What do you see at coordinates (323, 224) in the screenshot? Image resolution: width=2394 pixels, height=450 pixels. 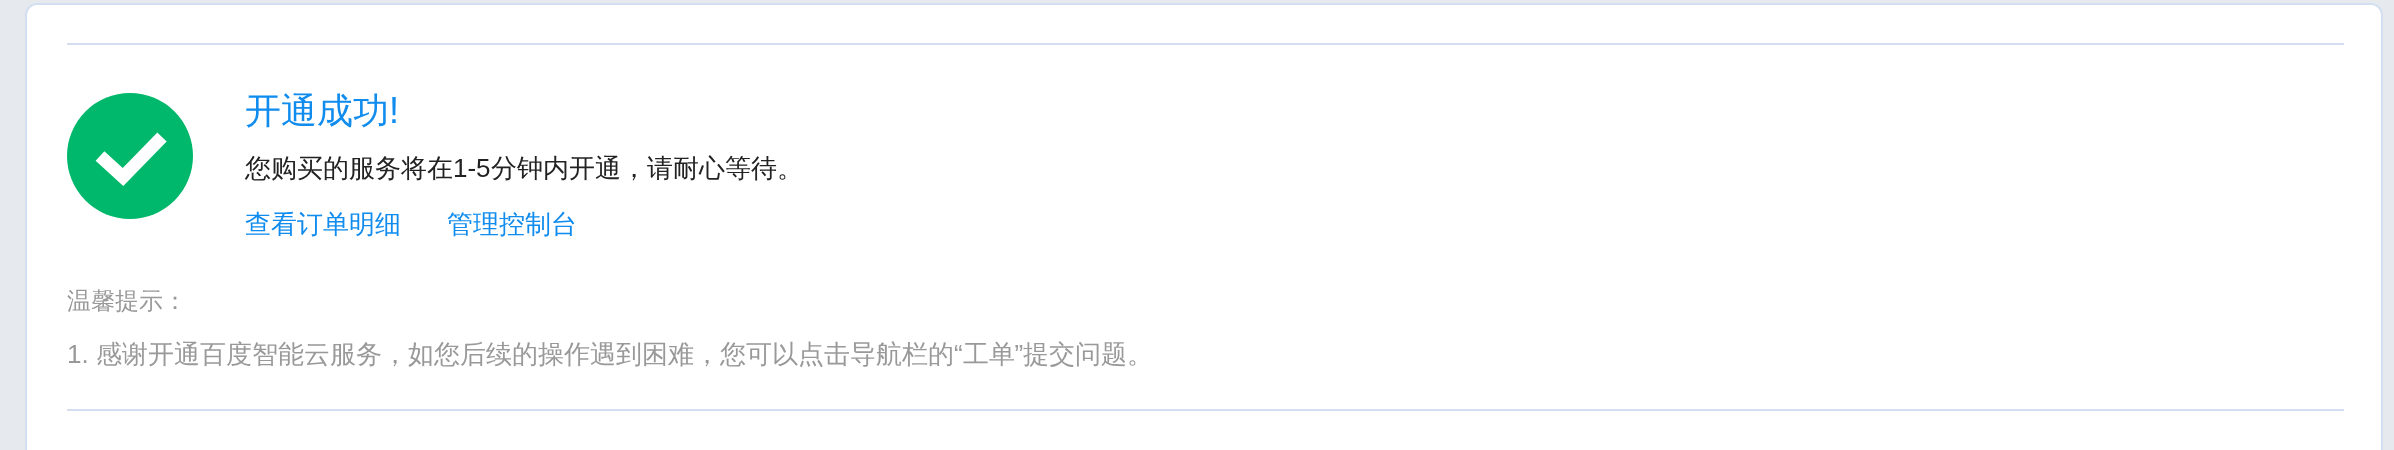 I see `action-link: 查看订单明细` at bounding box center [323, 224].